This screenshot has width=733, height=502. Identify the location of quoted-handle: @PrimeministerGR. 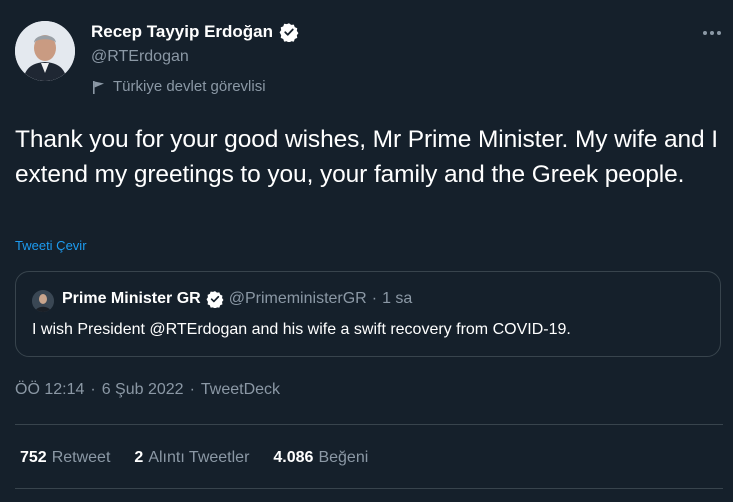
(298, 299).